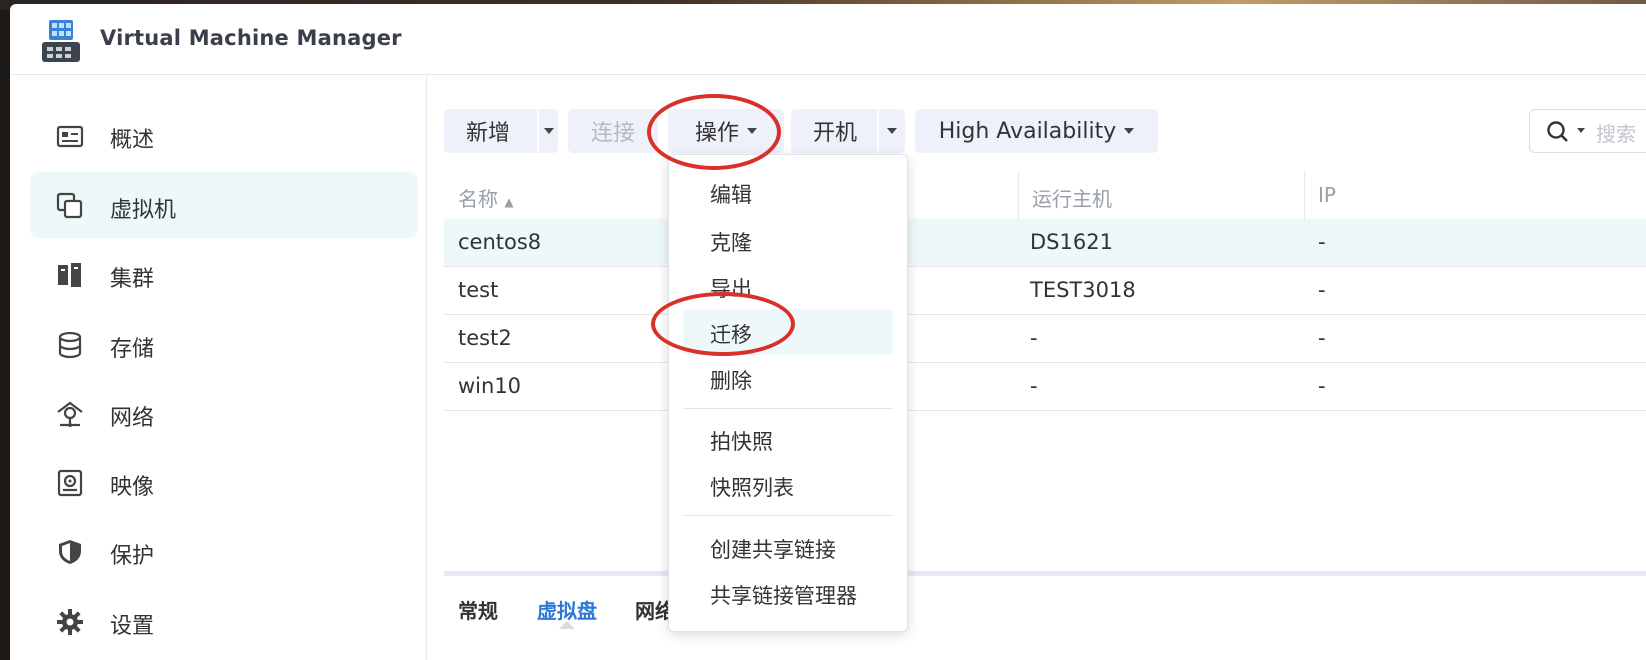 The height and width of the screenshot is (660, 1646). Describe the element at coordinates (224, 344) in the screenshot. I see `sidebar-item-storage: 存储` at that location.